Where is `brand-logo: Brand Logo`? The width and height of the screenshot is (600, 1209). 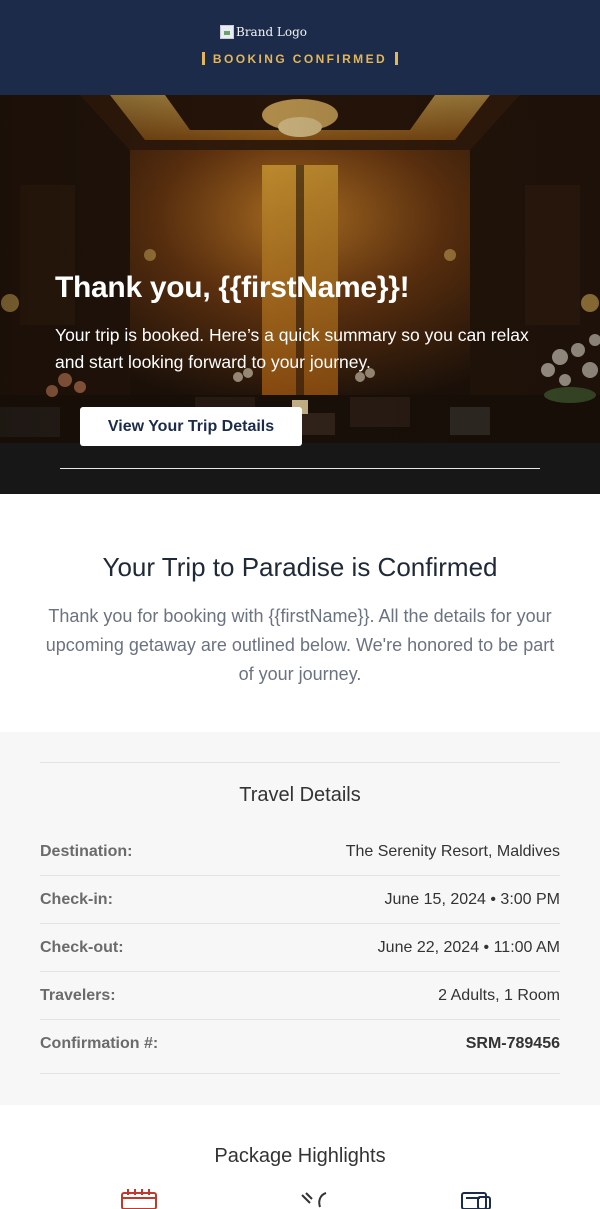
brand-logo: Brand Logo is located at coordinates (263, 32).